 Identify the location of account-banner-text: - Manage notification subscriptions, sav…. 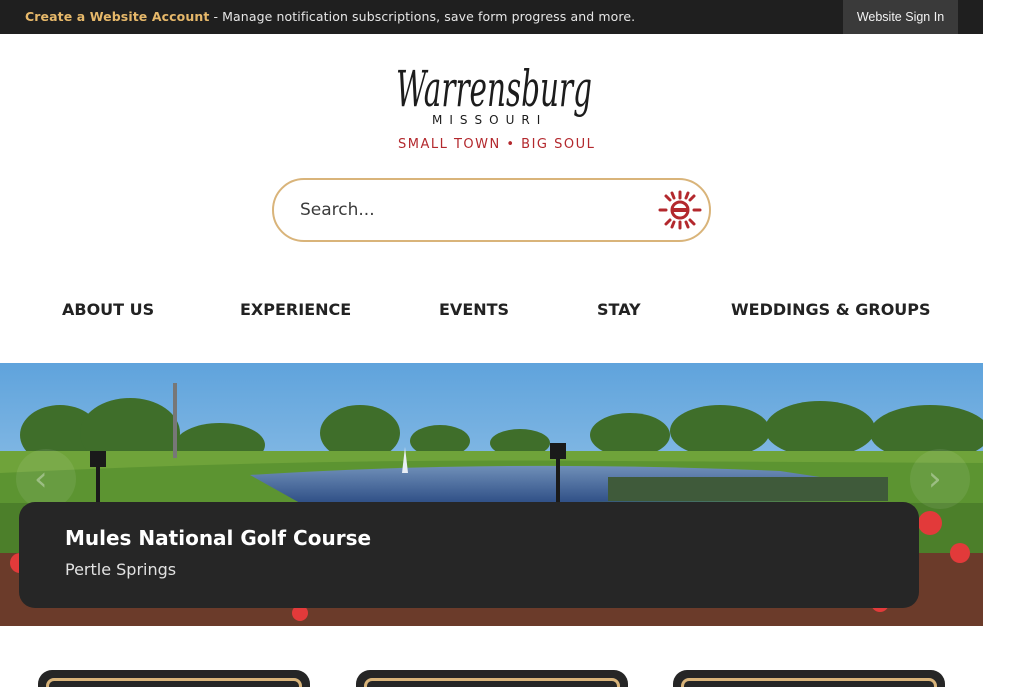
(422, 16).